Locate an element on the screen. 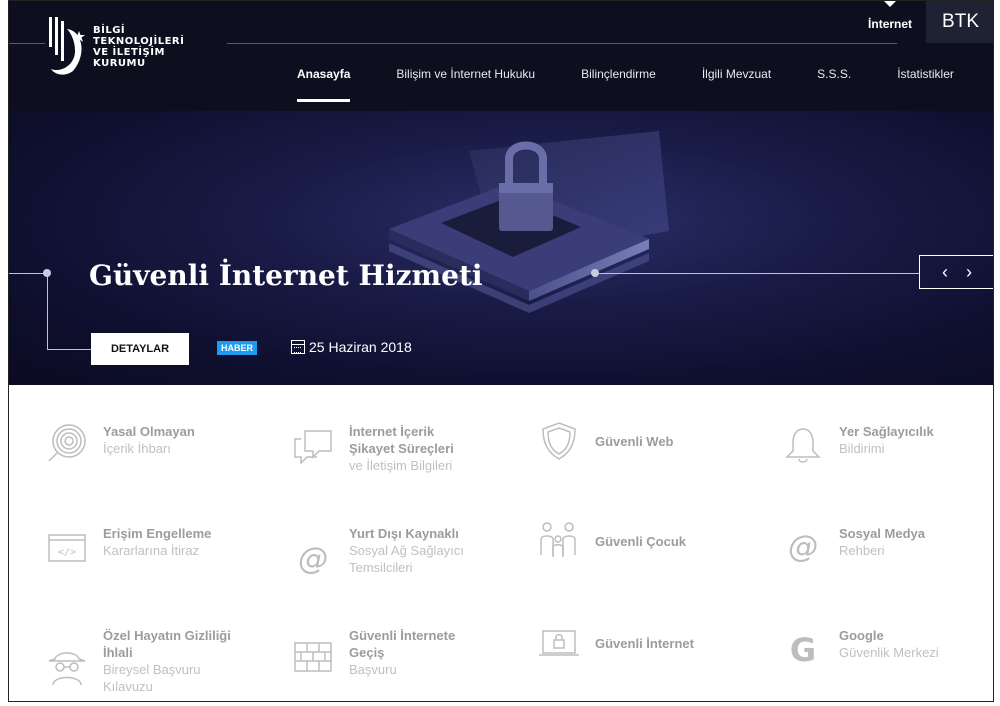 This screenshot has width=1000, height=706. service-title: Özel Hayatın Gizliliği is located at coordinates (167, 635).